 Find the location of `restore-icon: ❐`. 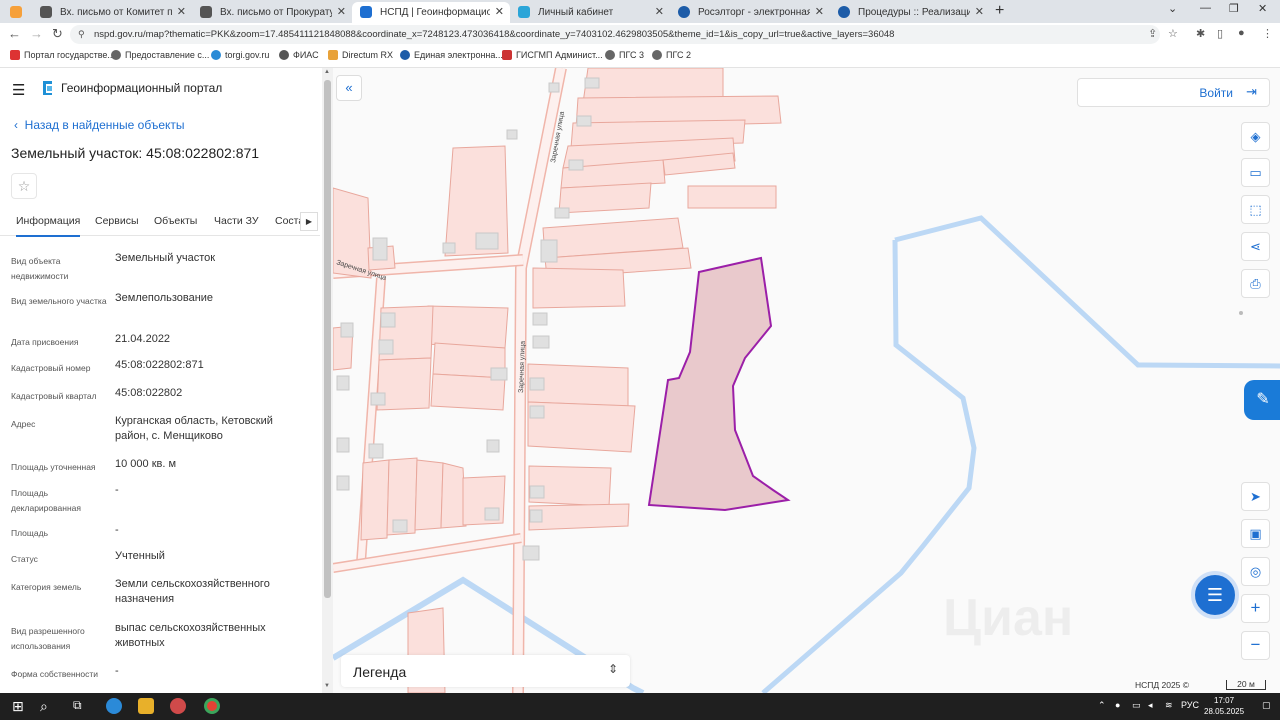

restore-icon: ❐ is located at coordinates (1234, 8).